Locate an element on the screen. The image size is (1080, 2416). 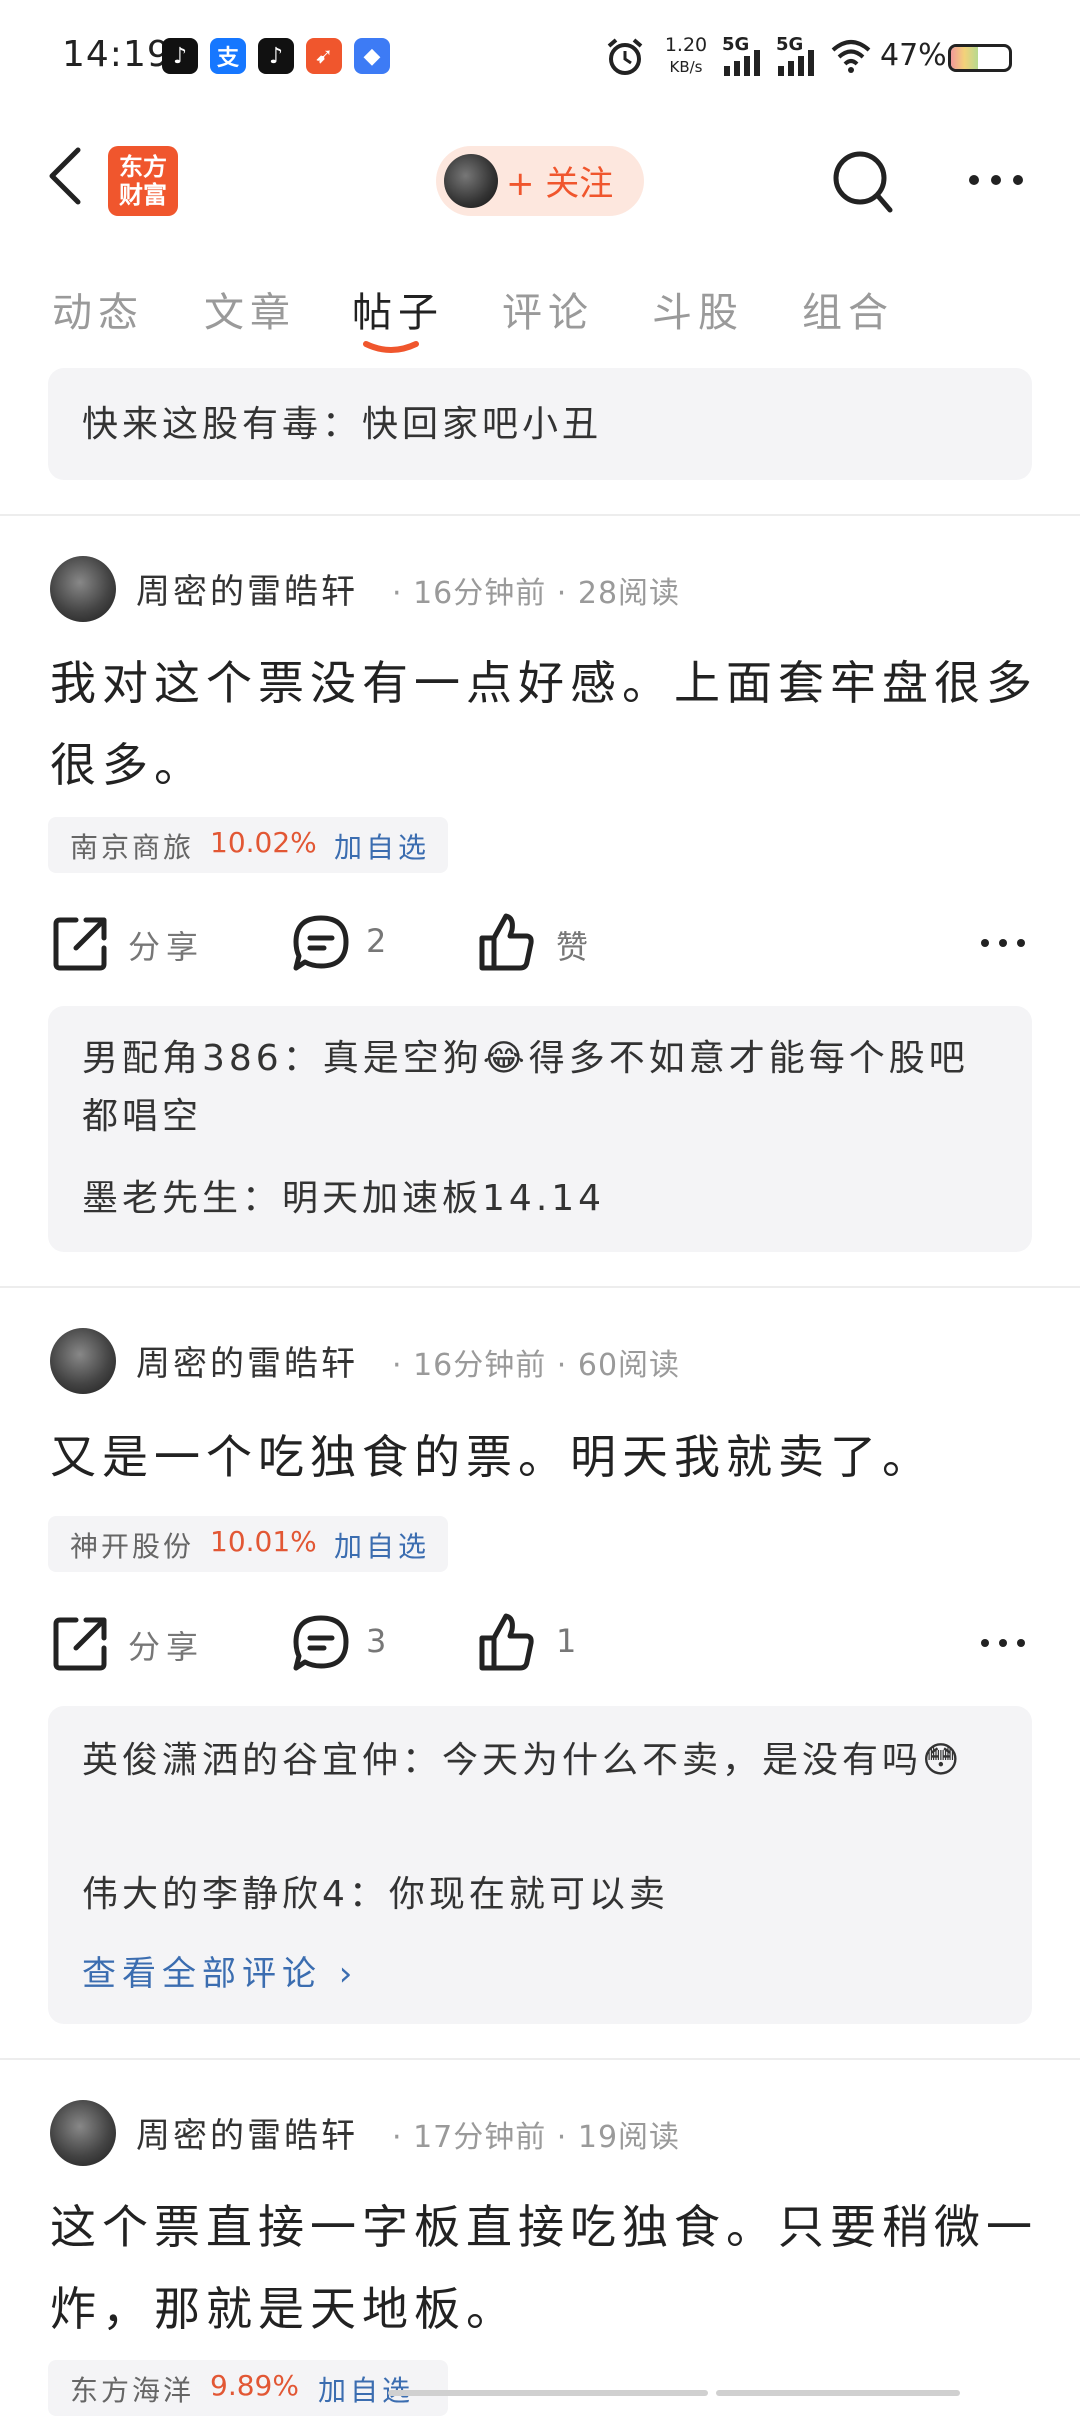
more-options-icon is located at coordinates (996, 180).